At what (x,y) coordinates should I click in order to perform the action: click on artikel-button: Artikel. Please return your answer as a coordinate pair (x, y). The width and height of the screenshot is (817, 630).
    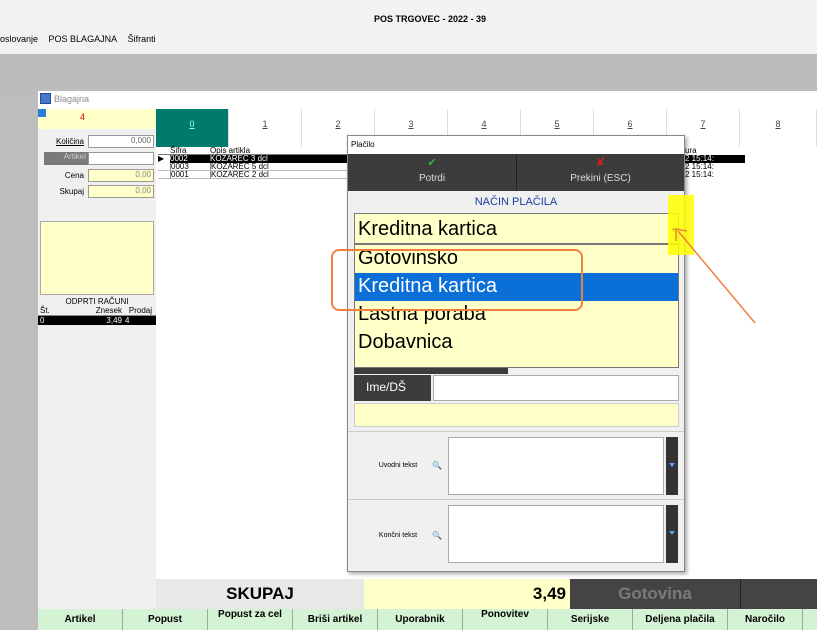
    Looking at the image, I should click on (80, 619).